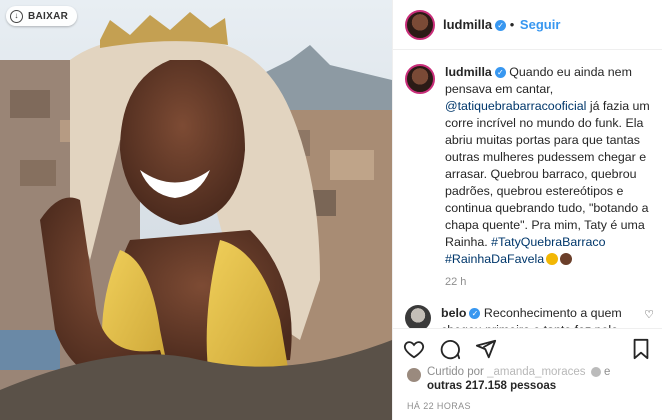 The height and width of the screenshot is (420, 662). What do you see at coordinates (16, 16) in the screenshot?
I see `download-icon: ↓` at bounding box center [16, 16].